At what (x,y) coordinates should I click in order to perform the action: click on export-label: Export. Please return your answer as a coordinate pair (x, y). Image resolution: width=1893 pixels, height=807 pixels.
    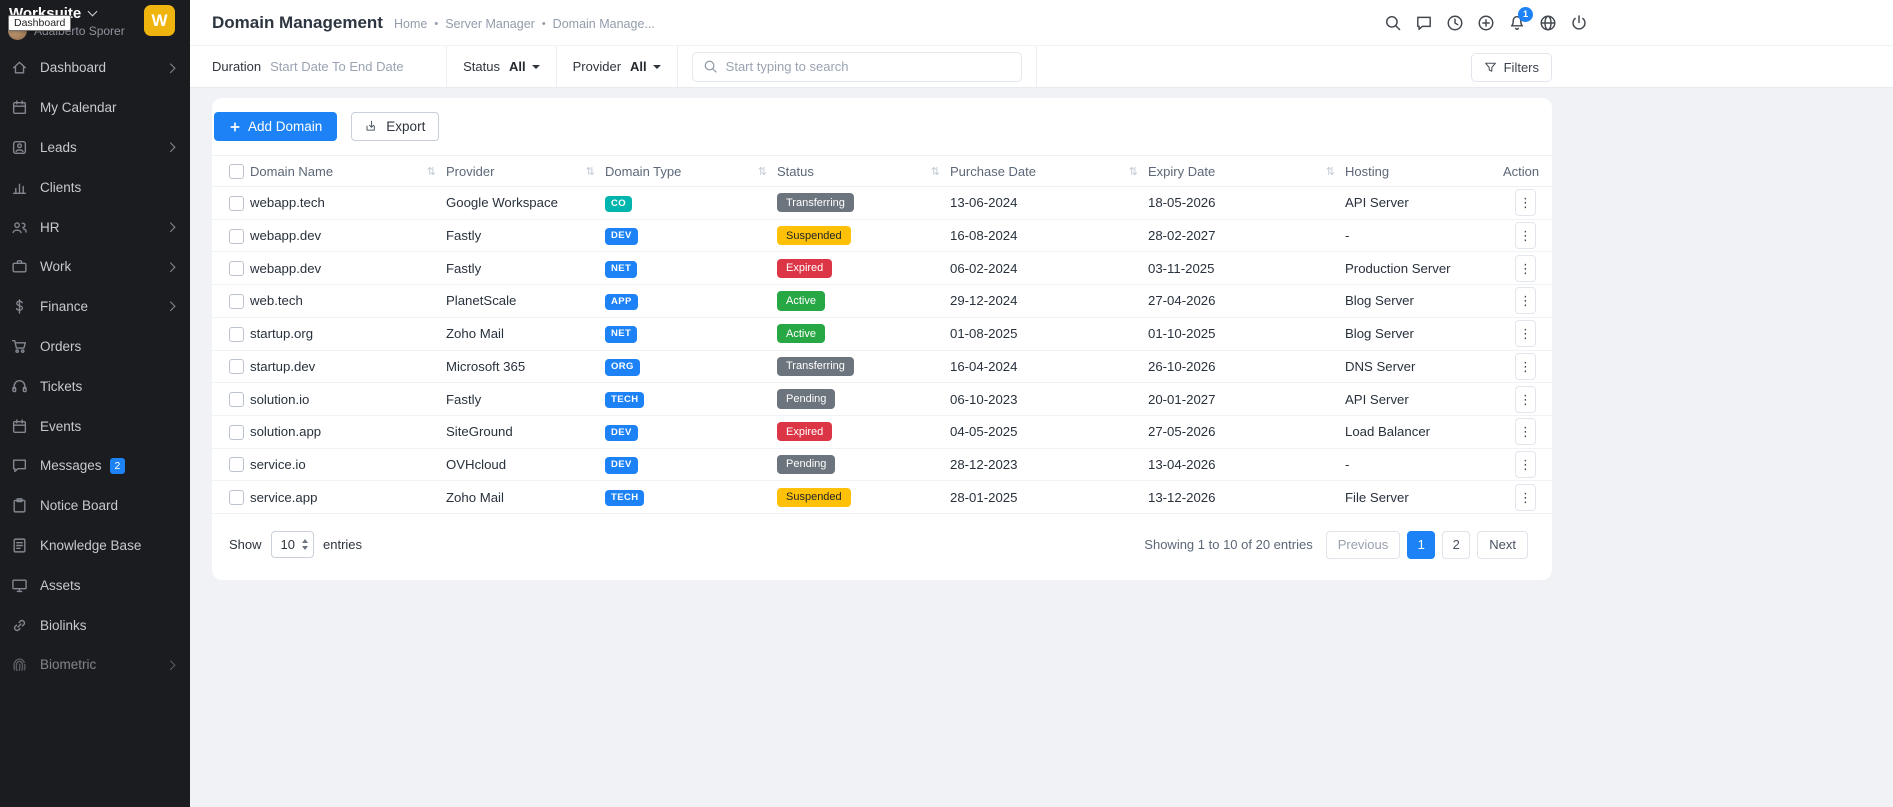
    Looking at the image, I should click on (406, 126).